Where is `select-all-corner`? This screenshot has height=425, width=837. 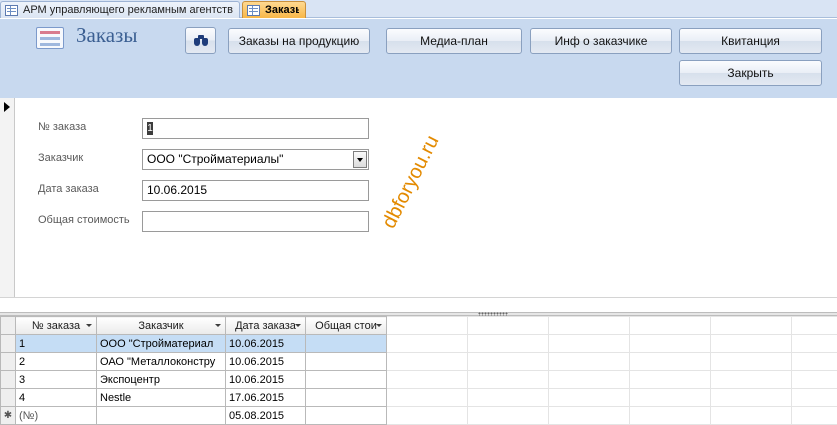 select-all-corner is located at coordinates (8, 325).